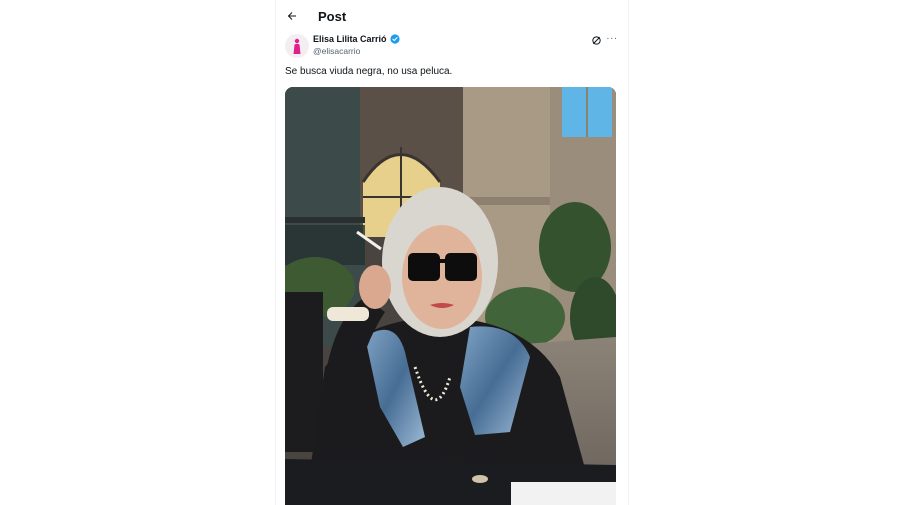 The image size is (900, 505). I want to click on author-name: Elisa Lilita Carrió, so click(356, 39).